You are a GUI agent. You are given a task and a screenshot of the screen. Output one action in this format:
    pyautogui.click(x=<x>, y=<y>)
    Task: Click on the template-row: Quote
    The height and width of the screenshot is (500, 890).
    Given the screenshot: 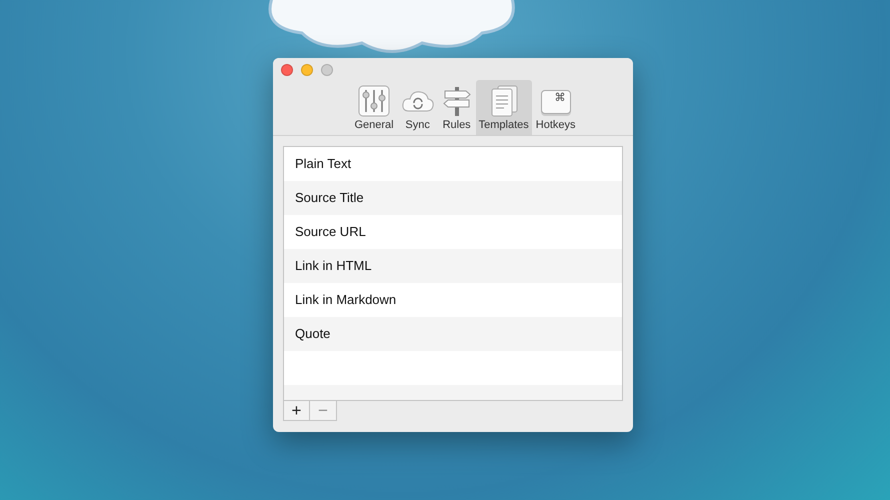 What is the action you would take?
    pyautogui.click(x=453, y=334)
    